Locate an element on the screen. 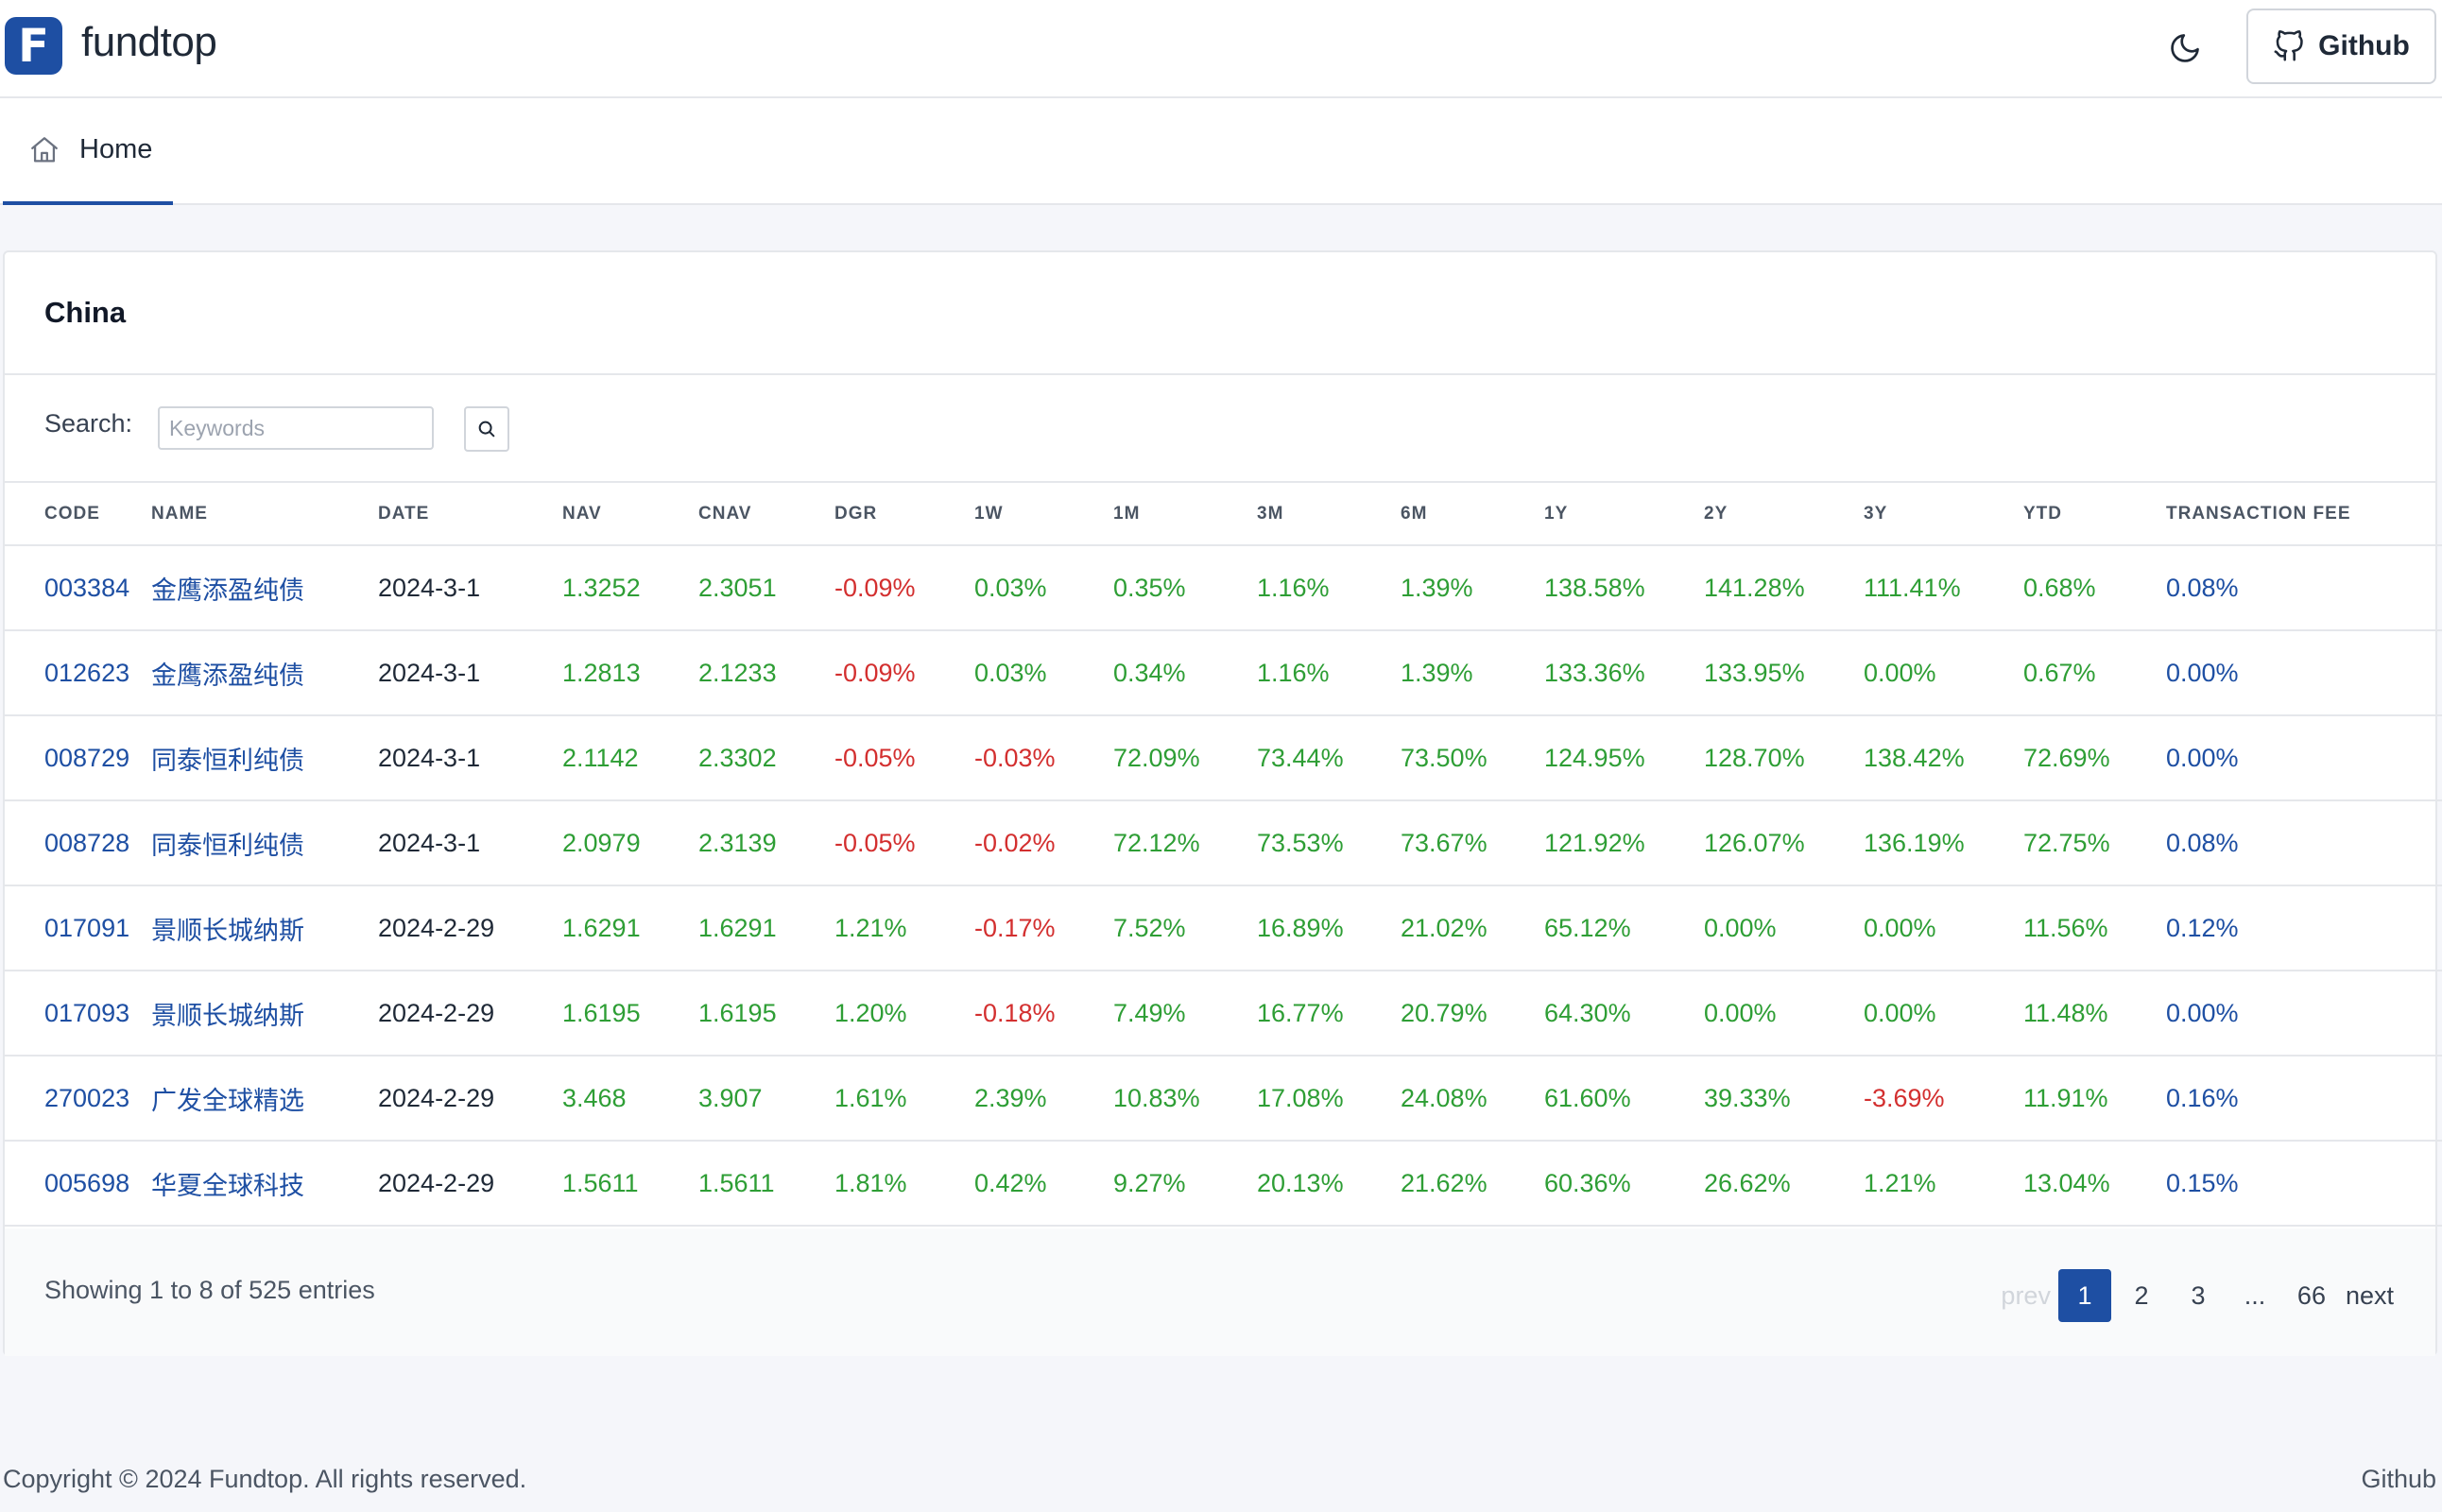 The image size is (2442, 1512). cell-6m: 21.02% is located at coordinates (1472, 928).